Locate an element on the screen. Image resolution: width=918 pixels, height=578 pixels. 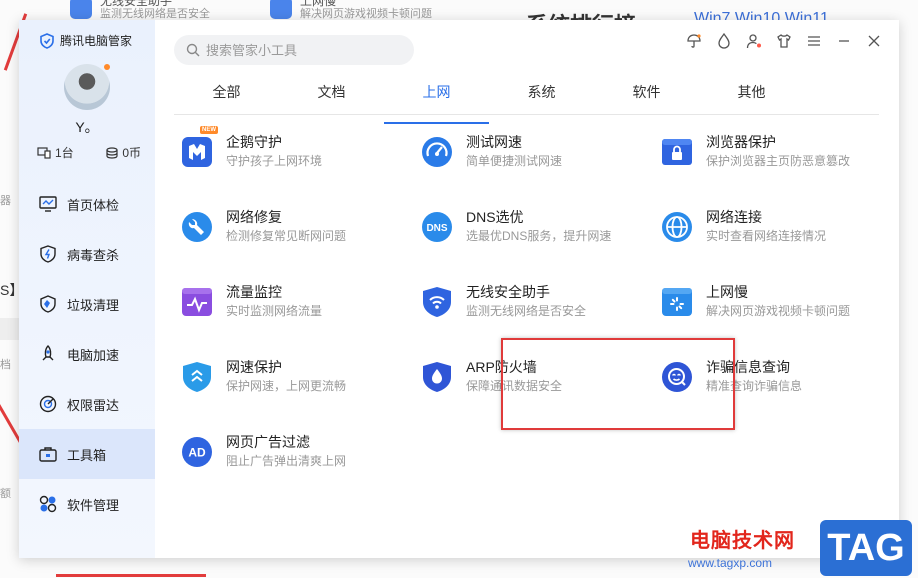
tool-desc: 监测无线网络是否安全 is located at coordinates (526, 311).